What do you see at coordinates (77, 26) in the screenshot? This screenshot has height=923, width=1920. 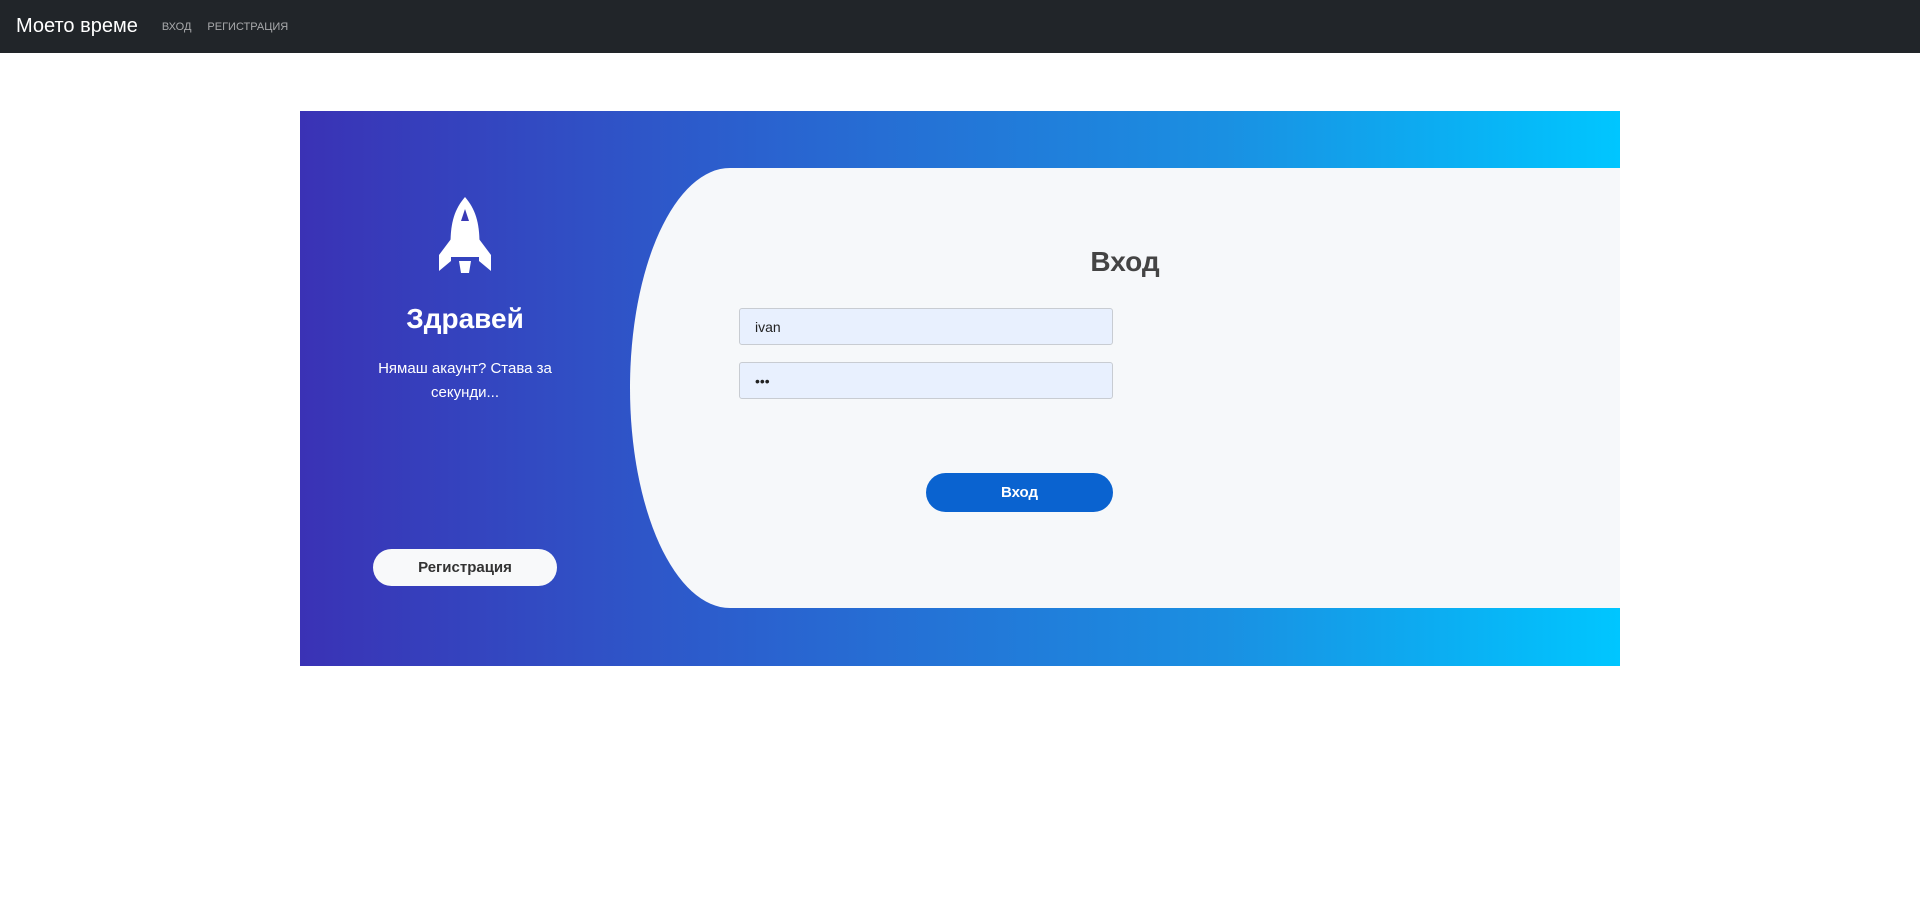 I see `brand-link: Моето време` at bounding box center [77, 26].